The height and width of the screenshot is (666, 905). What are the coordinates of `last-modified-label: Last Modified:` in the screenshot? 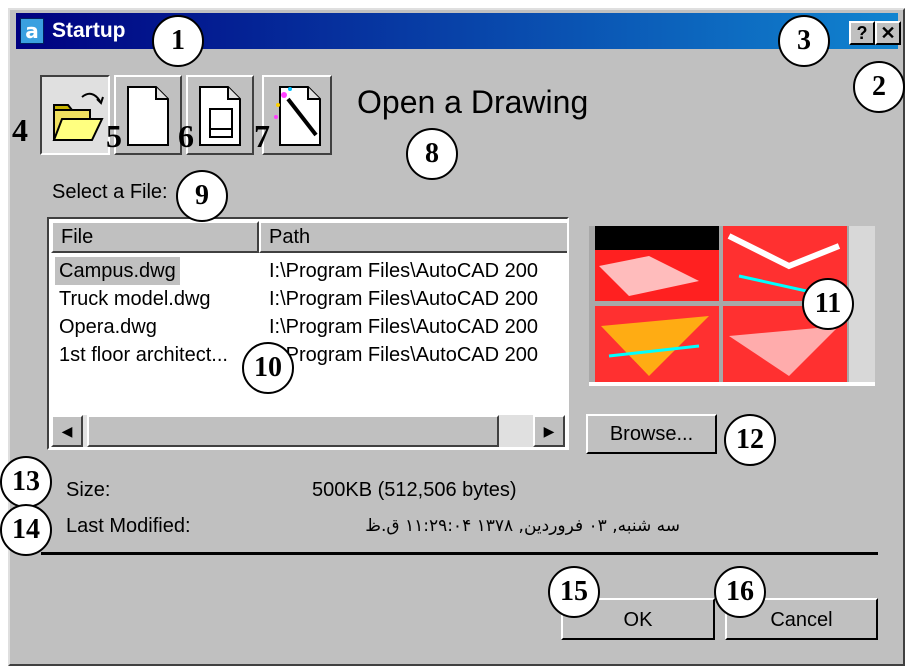 It's located at (128, 526).